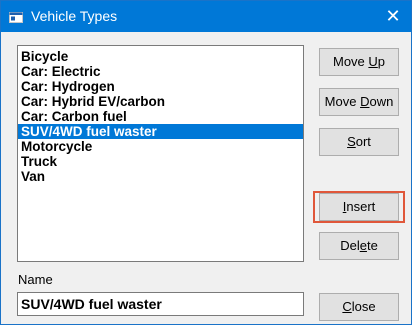 The image size is (412, 325). What do you see at coordinates (350, 245) in the screenshot?
I see `delete-label-pre: Del` at bounding box center [350, 245].